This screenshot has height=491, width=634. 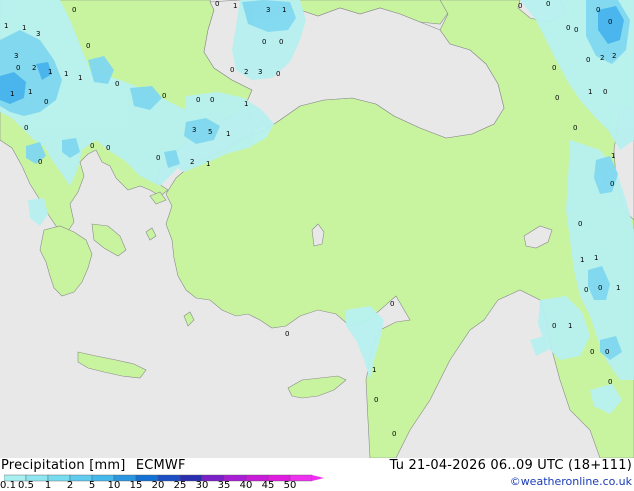 What do you see at coordinates (202, 485) in the screenshot?
I see `legend-tick-label: 30` at bounding box center [202, 485].